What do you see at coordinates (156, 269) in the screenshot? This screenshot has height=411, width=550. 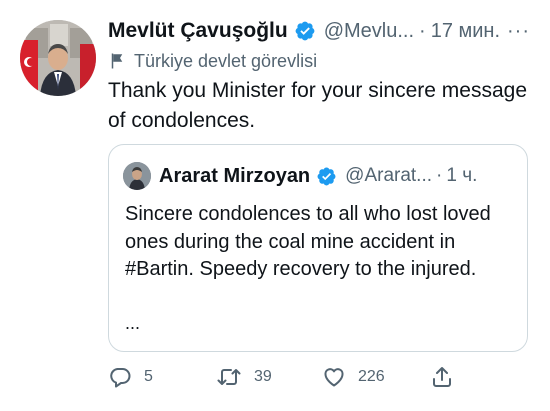 I see `hashtag-link: #Bartin` at bounding box center [156, 269].